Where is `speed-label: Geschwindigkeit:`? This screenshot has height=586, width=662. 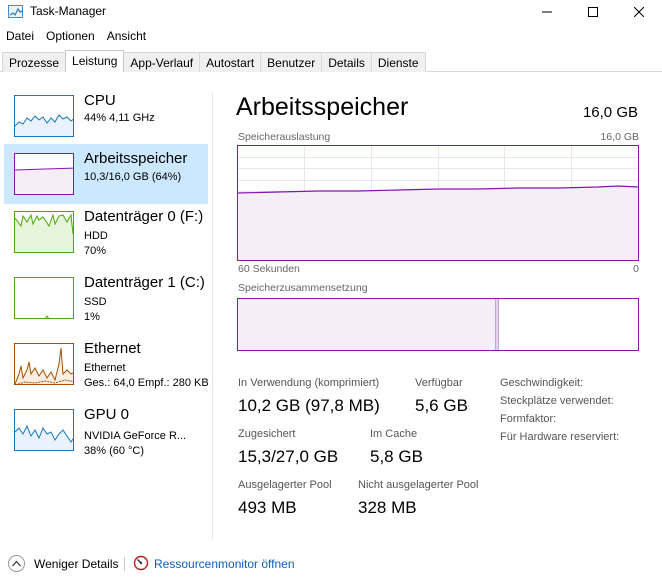
speed-label: Geschwindigkeit: is located at coordinates (542, 383).